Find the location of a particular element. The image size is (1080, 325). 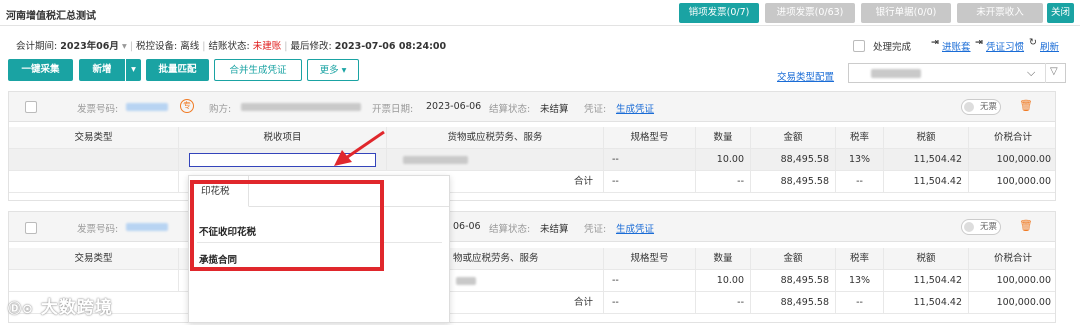

done-checkbox is located at coordinates (859, 46).